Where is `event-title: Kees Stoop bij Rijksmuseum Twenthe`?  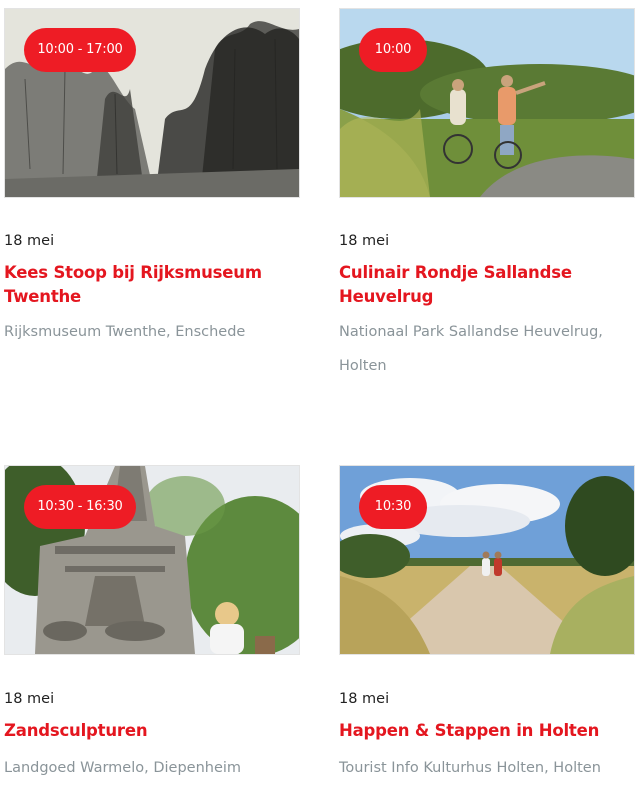
event-title: Kees Stoop bij Rijksmuseum Twenthe is located at coordinates (152, 285).